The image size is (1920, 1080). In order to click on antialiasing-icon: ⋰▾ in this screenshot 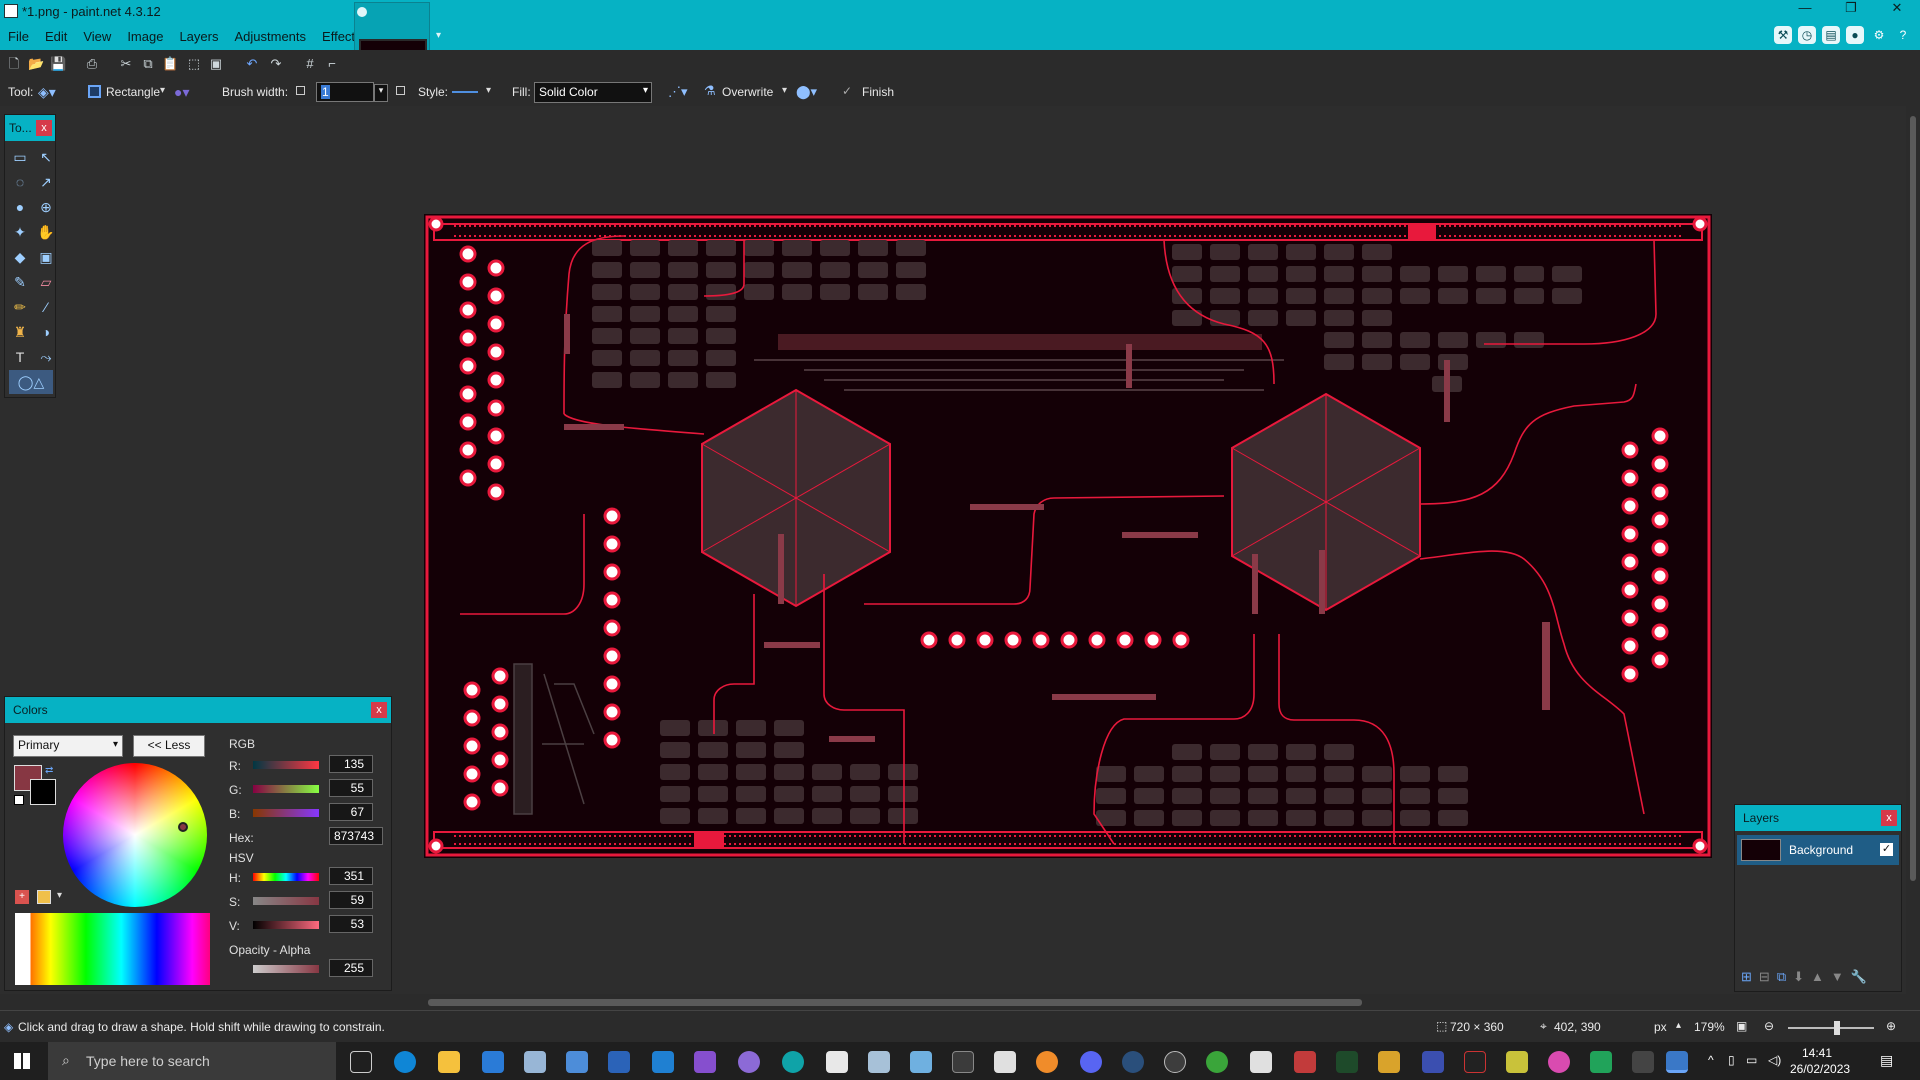, I will do `click(678, 92)`.